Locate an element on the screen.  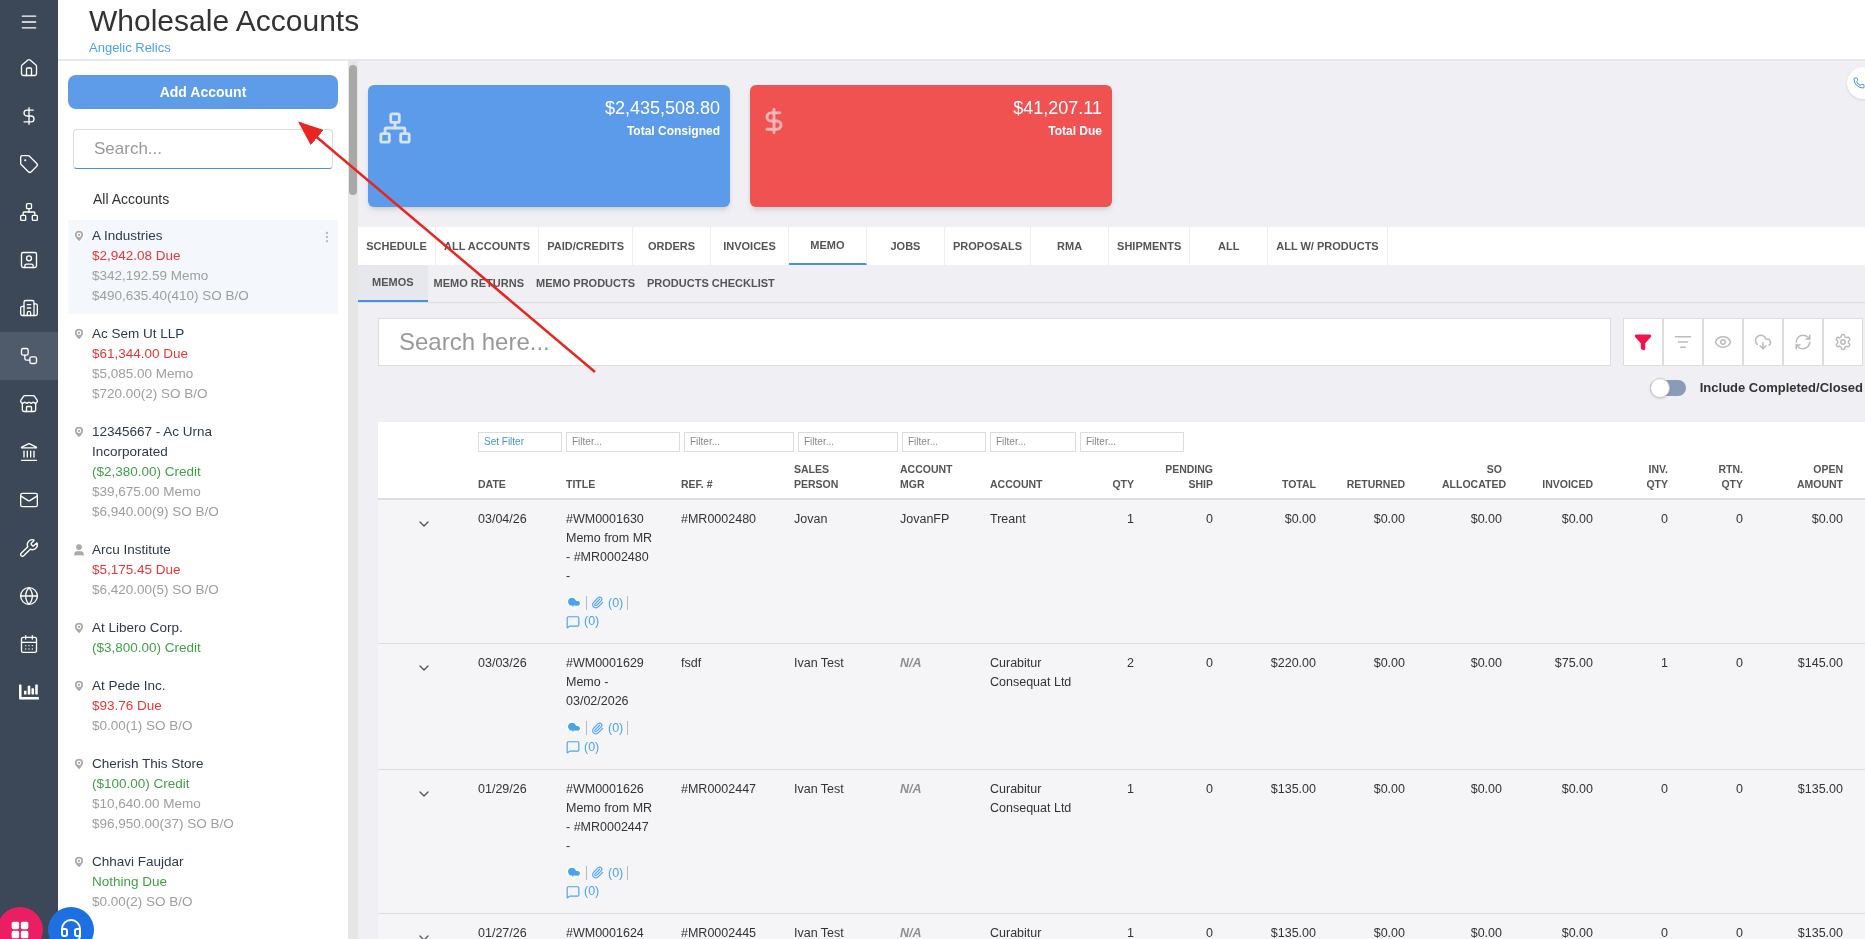
paperclip-icon is located at coordinates (597, 873).